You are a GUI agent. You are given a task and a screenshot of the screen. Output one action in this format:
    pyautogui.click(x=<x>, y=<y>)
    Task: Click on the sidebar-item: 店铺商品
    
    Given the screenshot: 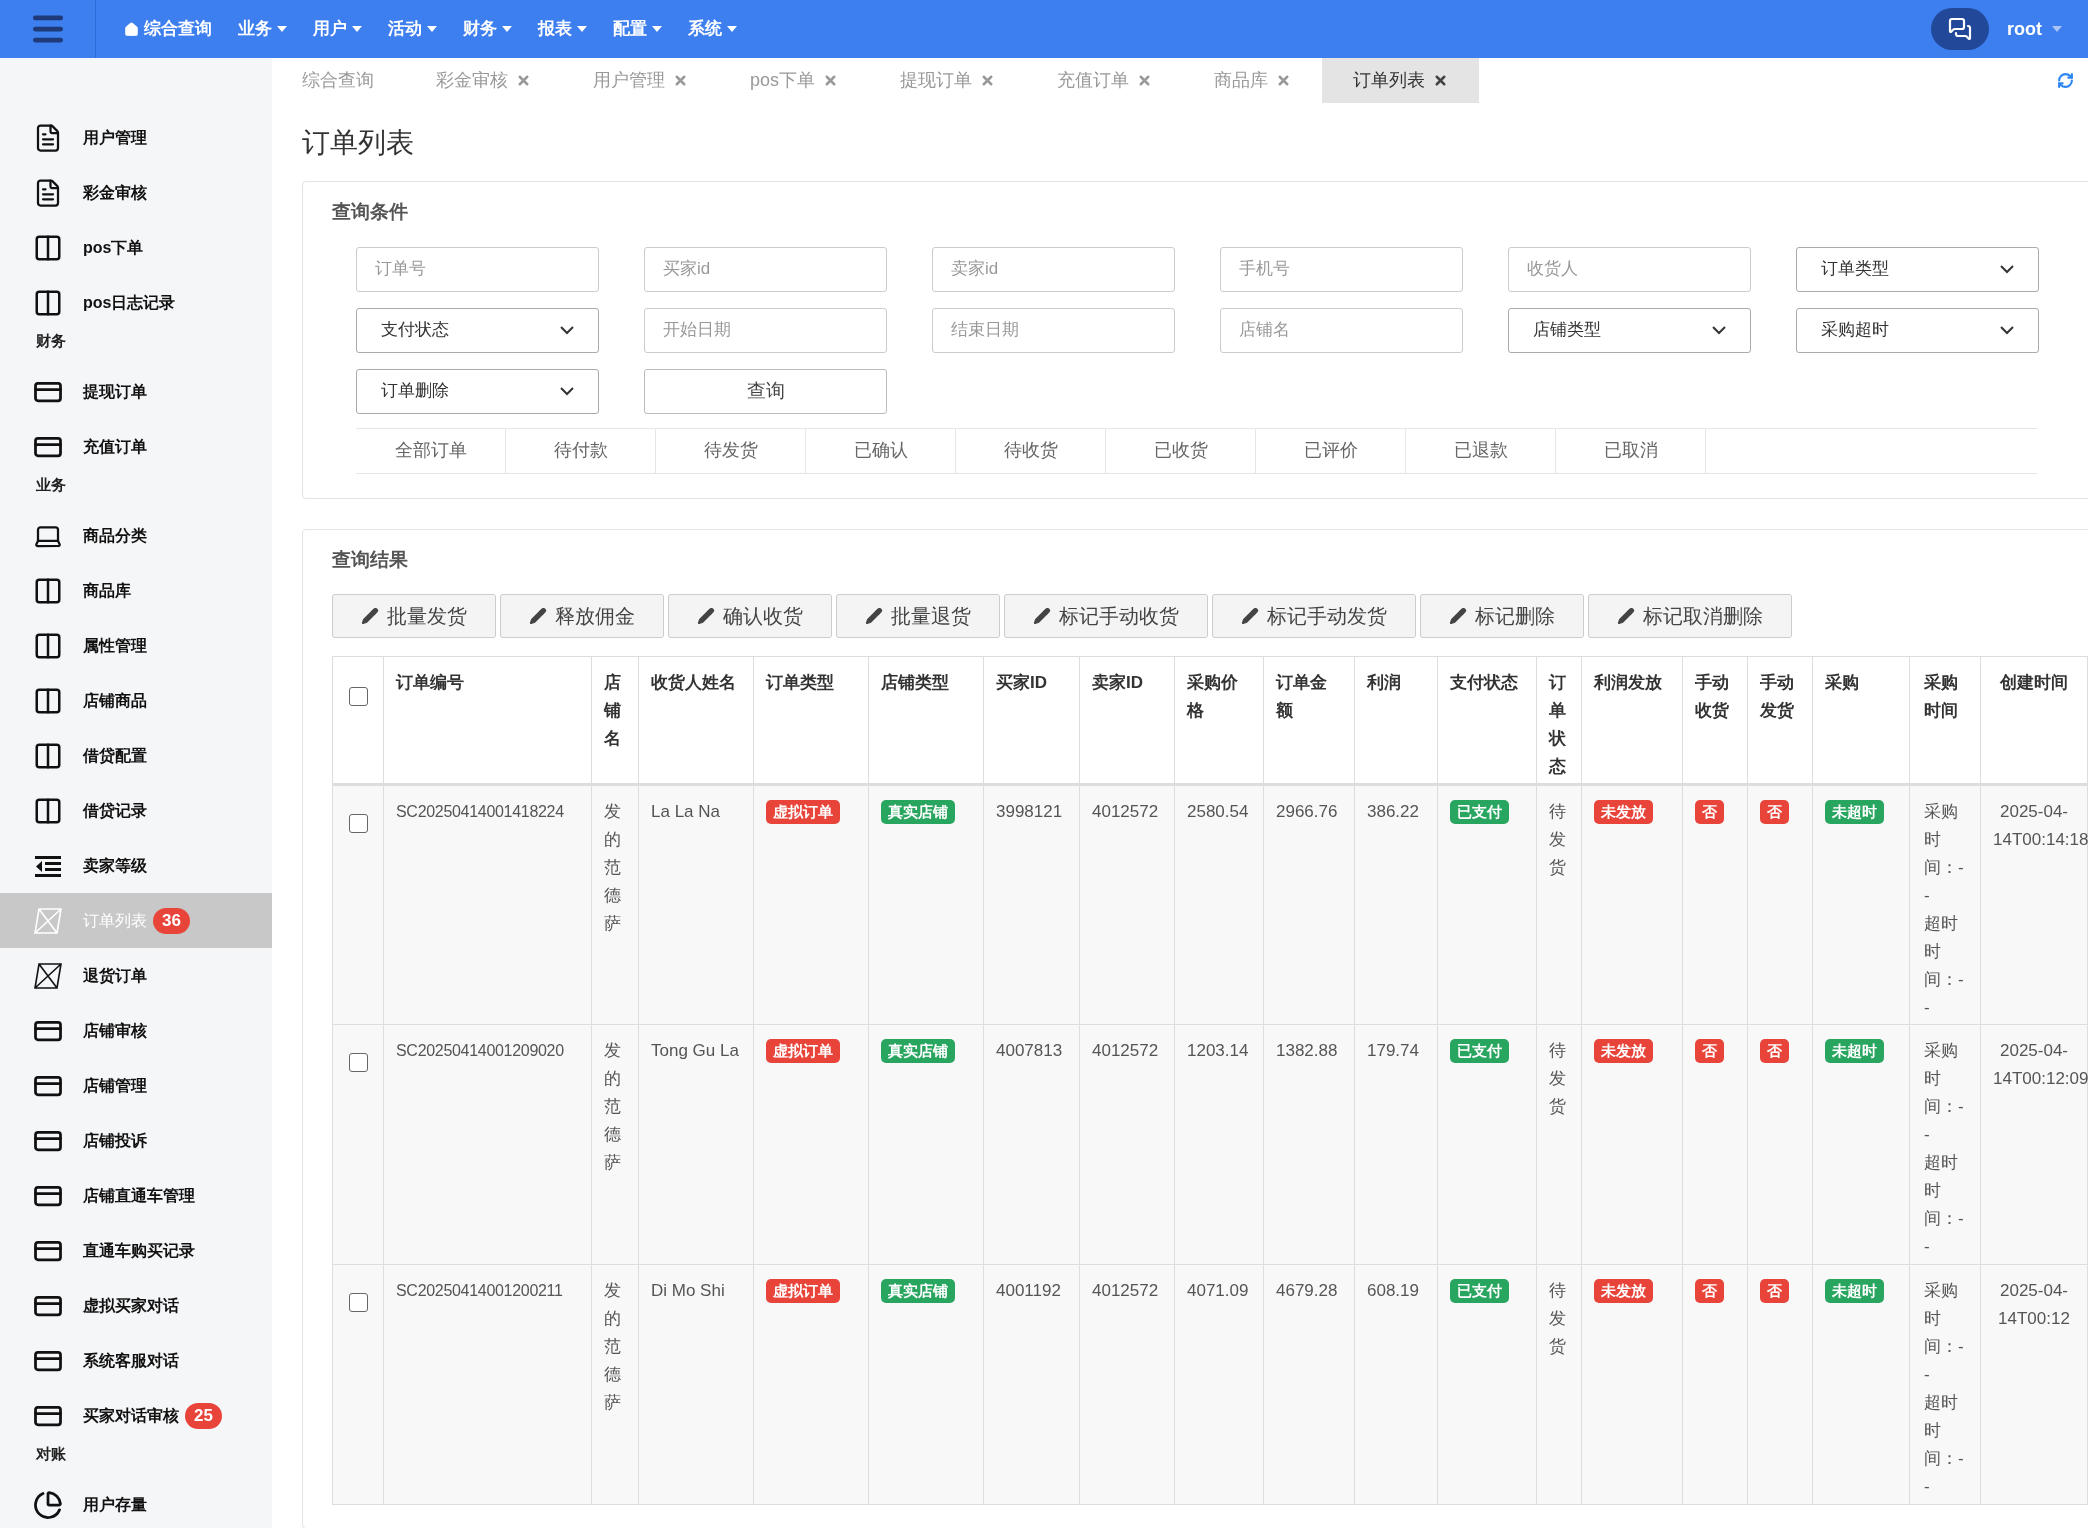 What is the action you would take?
    pyautogui.click(x=136, y=700)
    